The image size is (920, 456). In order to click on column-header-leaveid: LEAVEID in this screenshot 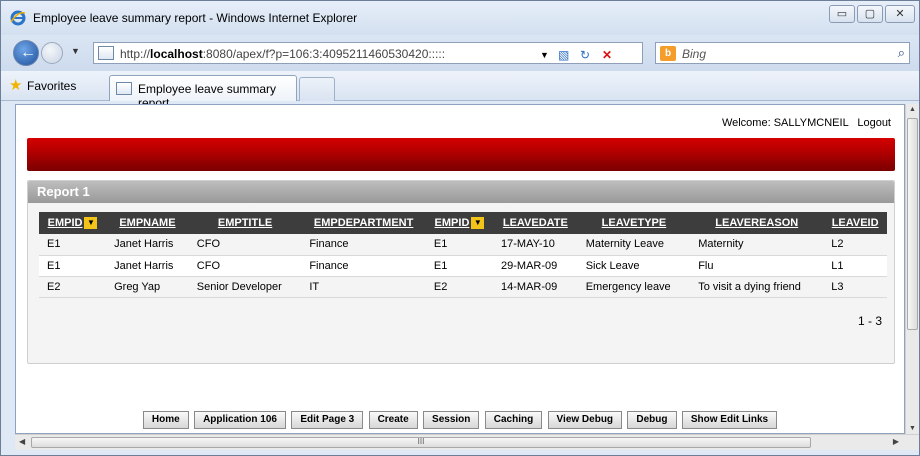, I will do `click(855, 223)`.